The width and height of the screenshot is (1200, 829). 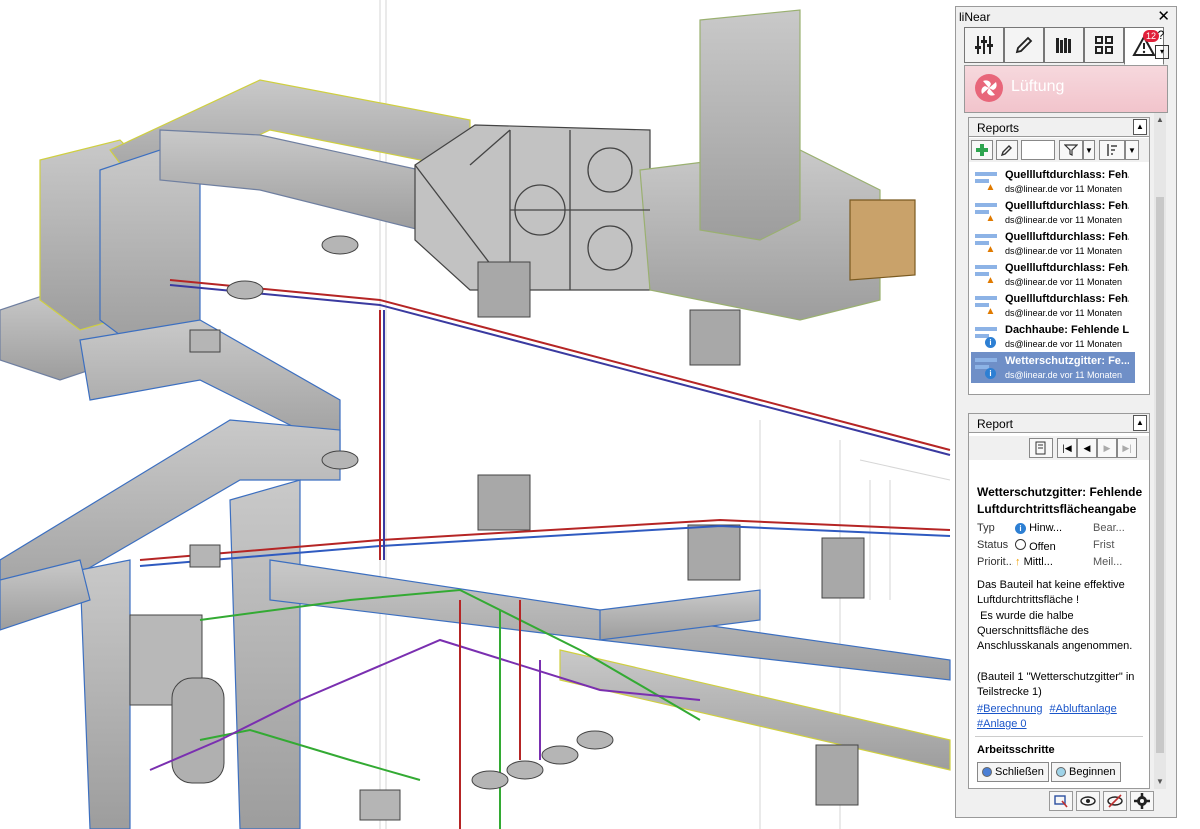 I want to click on zoom-to-element-button, so click(x=1061, y=801).